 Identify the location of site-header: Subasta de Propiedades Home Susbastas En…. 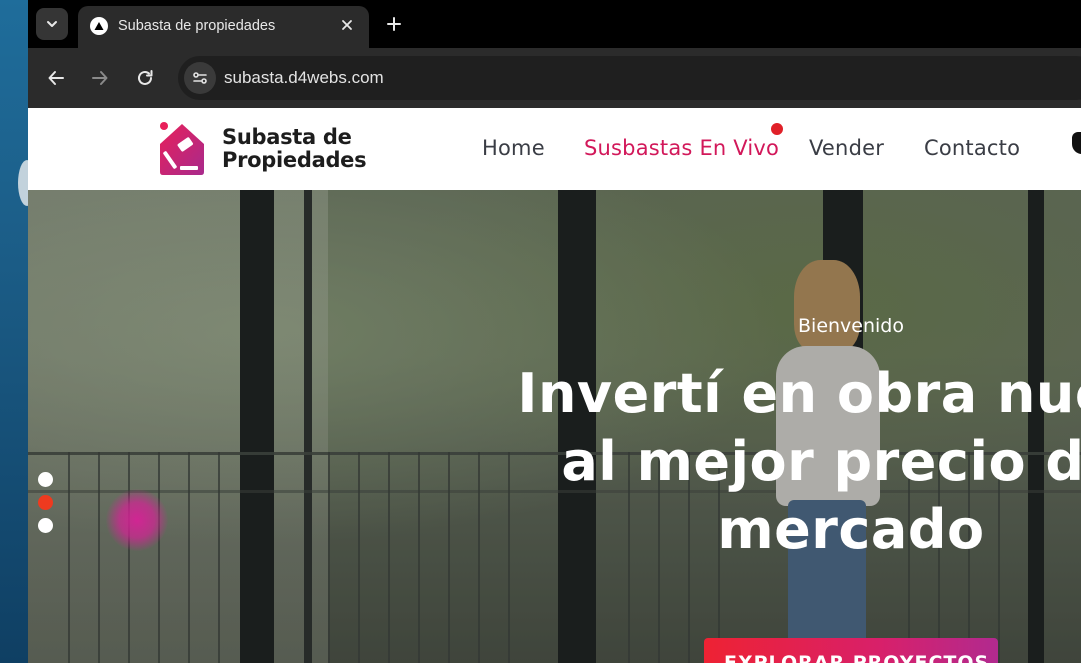
(554, 149).